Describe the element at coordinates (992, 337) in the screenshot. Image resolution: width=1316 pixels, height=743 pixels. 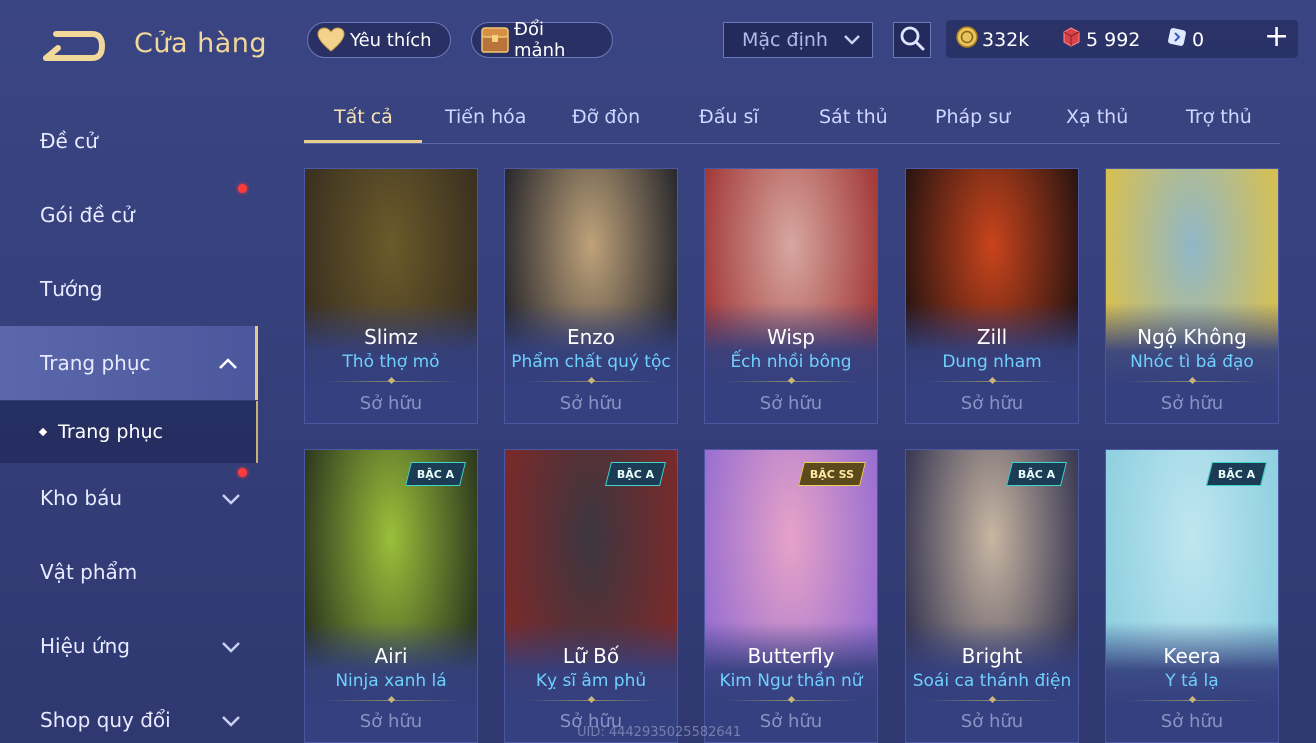
I see `hero-name: Zill` at that location.